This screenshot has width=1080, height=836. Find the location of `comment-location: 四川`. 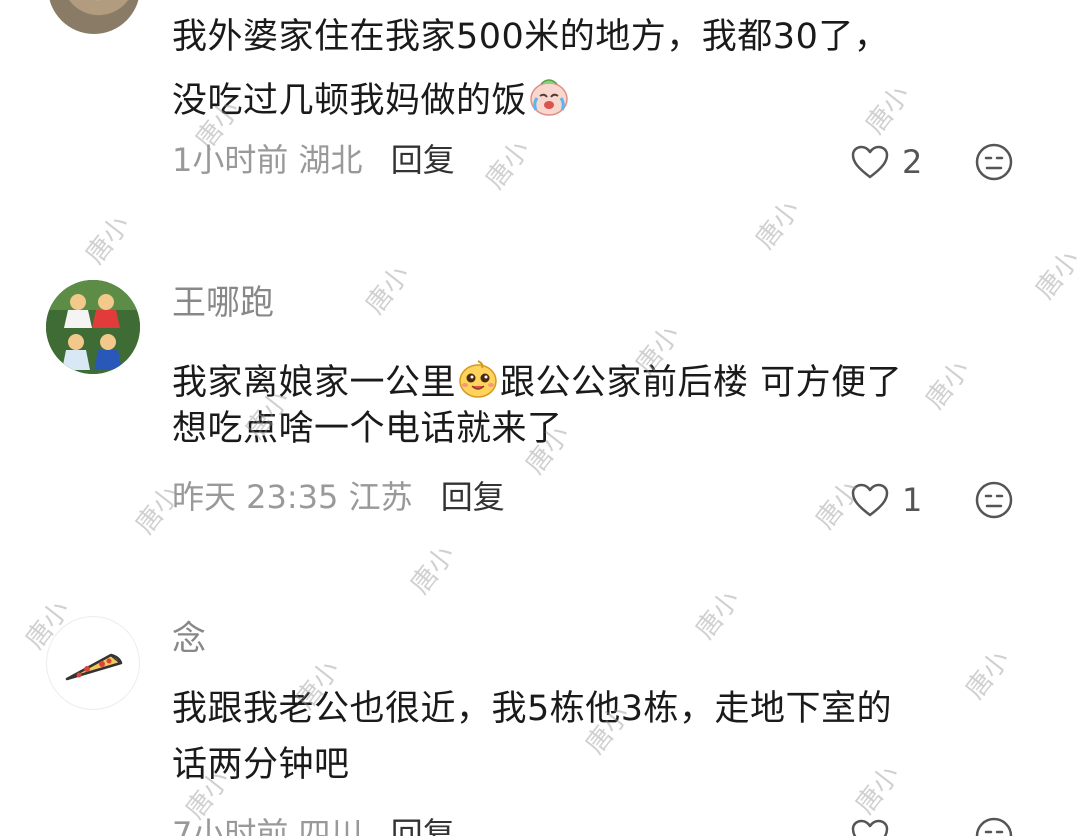

comment-location: 四川 is located at coordinates (330, 825).